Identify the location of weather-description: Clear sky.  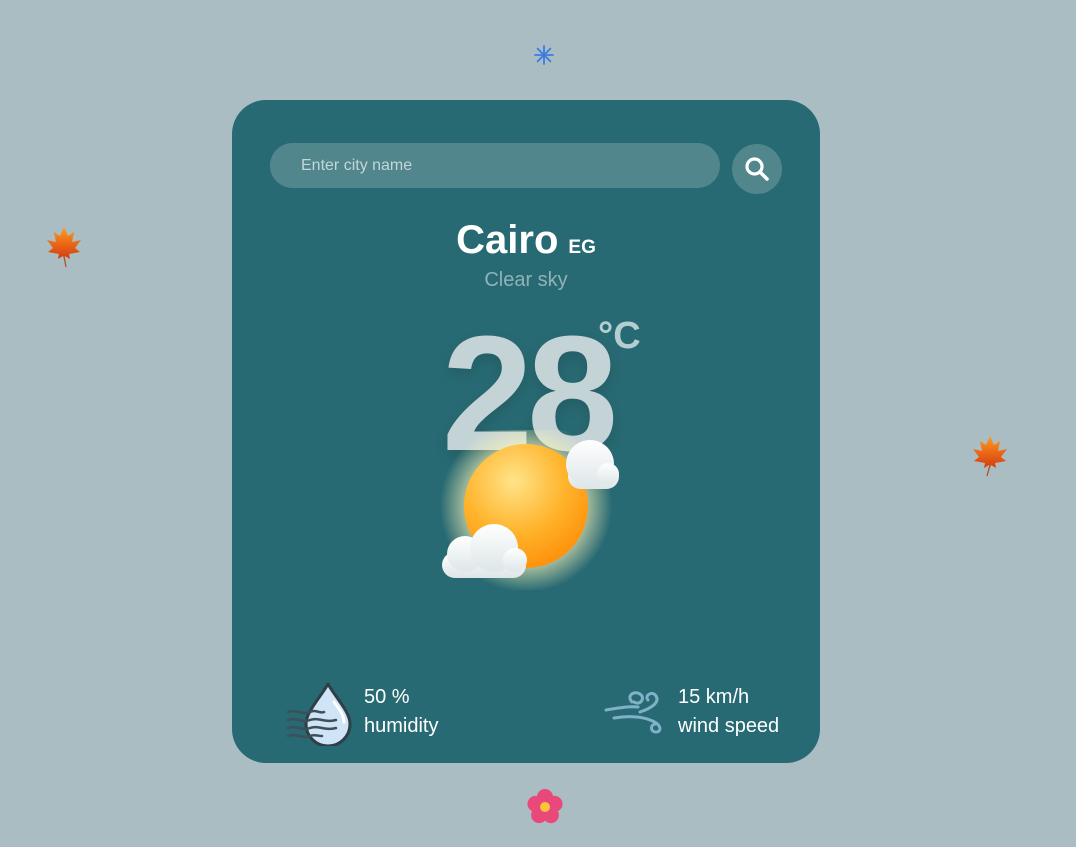
(526, 280).